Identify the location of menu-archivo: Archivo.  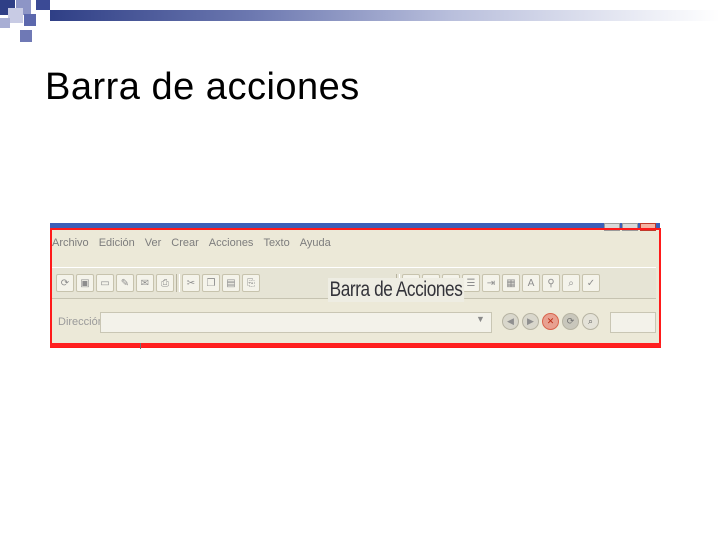
(70, 243).